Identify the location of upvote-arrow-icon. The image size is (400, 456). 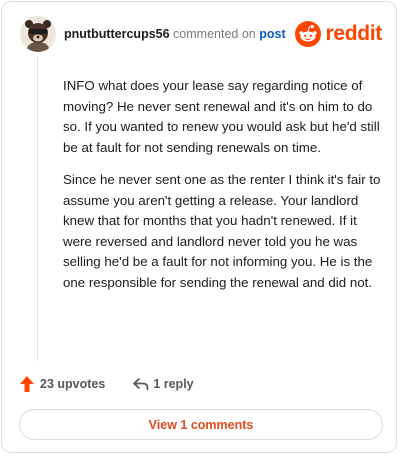
(27, 384).